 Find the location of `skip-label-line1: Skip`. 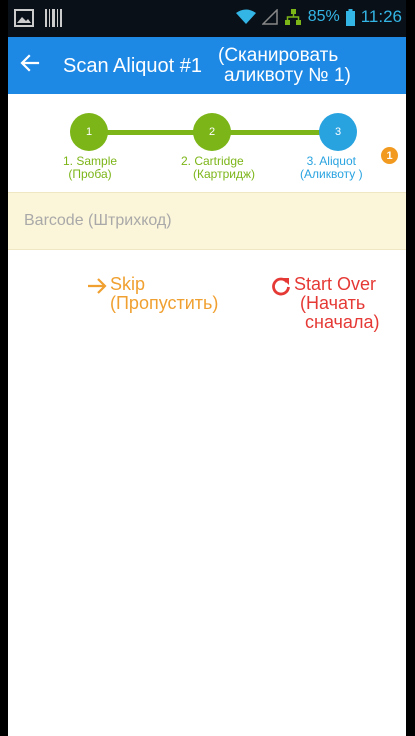

skip-label-line1: Skip is located at coordinates (128, 284).